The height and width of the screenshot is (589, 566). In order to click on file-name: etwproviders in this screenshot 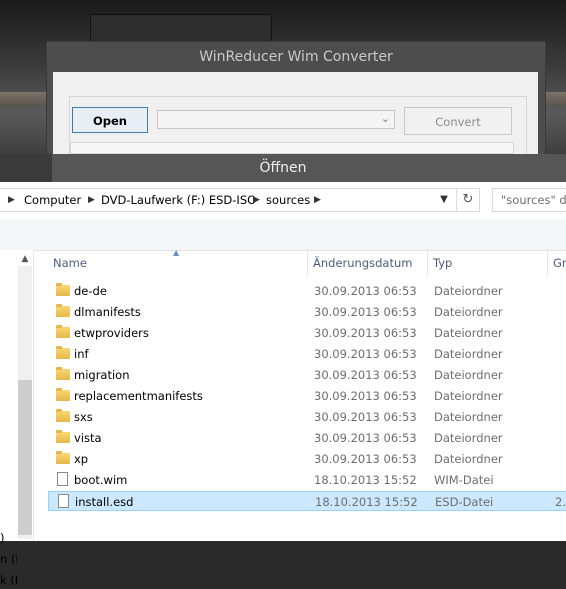, I will do `click(111, 333)`.